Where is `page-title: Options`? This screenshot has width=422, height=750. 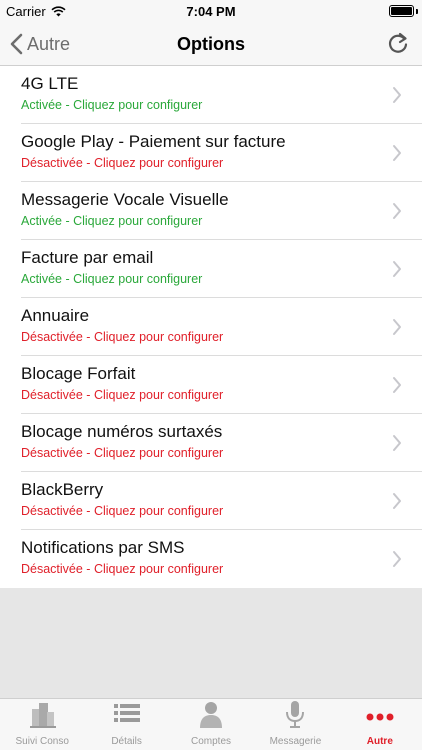 page-title: Options is located at coordinates (211, 44).